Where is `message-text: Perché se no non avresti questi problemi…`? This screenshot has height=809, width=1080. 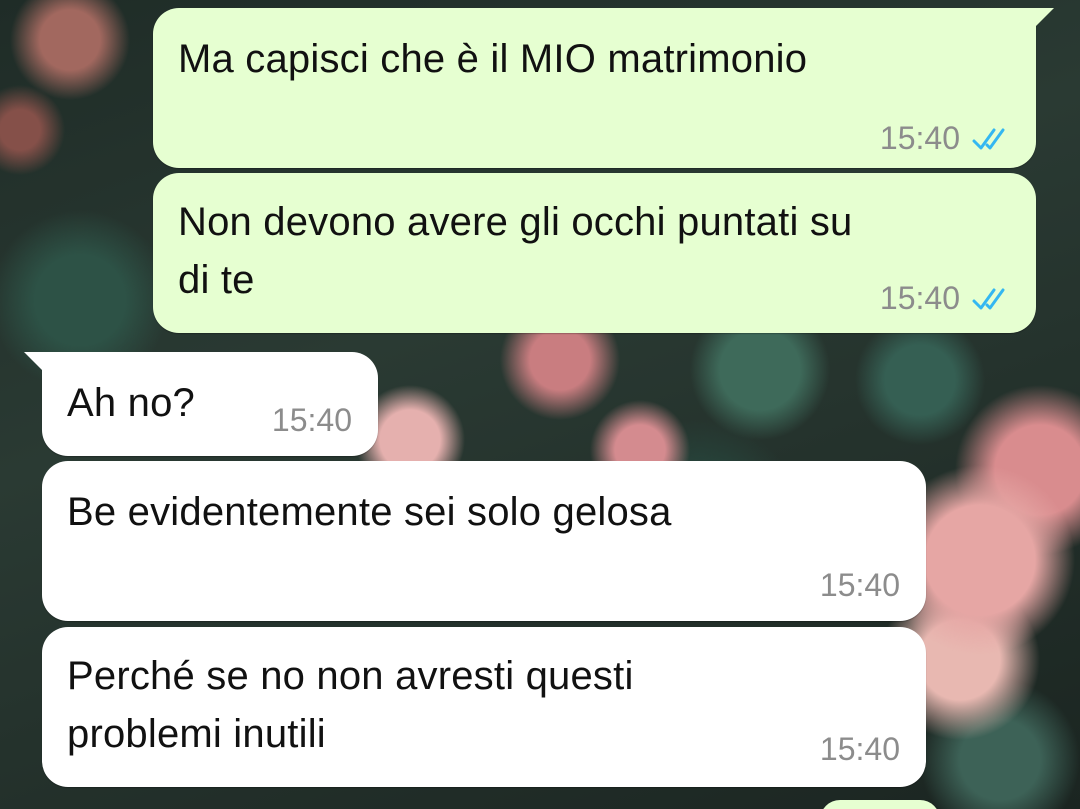
message-text: Perché se no non avresti questi problemi… is located at coordinates (350, 705).